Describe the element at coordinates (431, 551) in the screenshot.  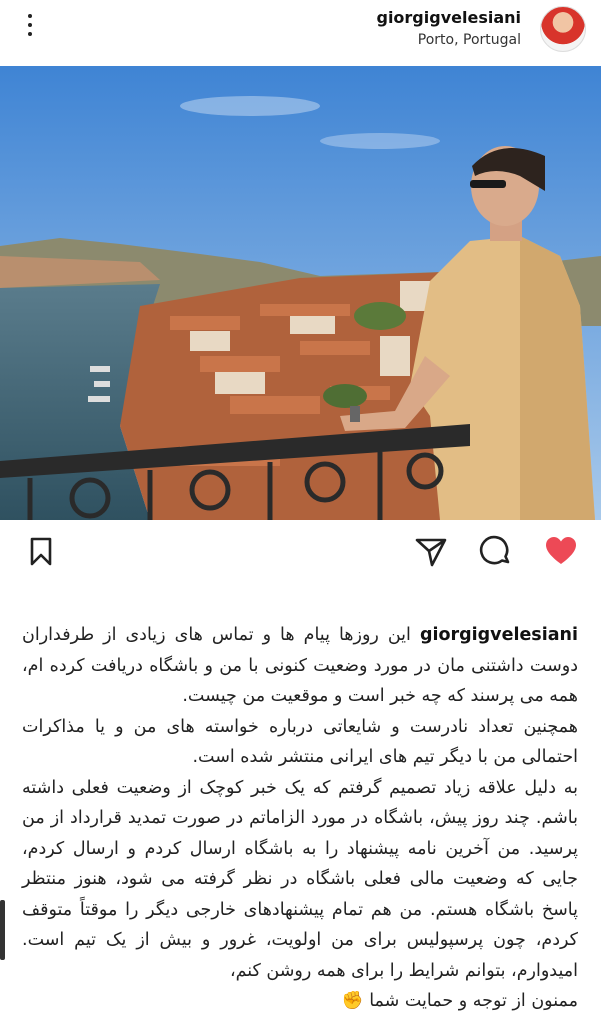
I see `paper-plane-icon` at that location.